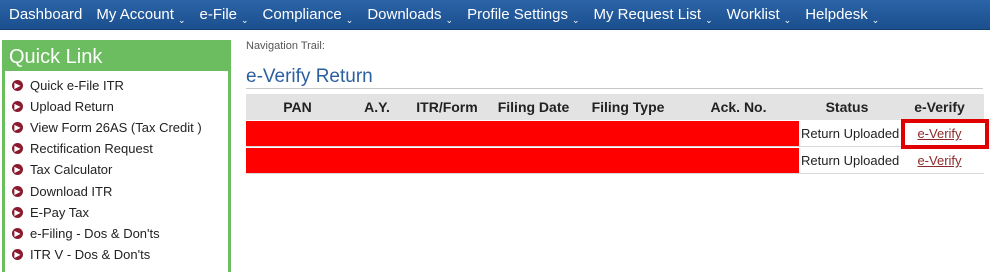 This screenshot has width=990, height=272. What do you see at coordinates (116, 57) in the screenshot?
I see `quick-link-title: Quick Link` at bounding box center [116, 57].